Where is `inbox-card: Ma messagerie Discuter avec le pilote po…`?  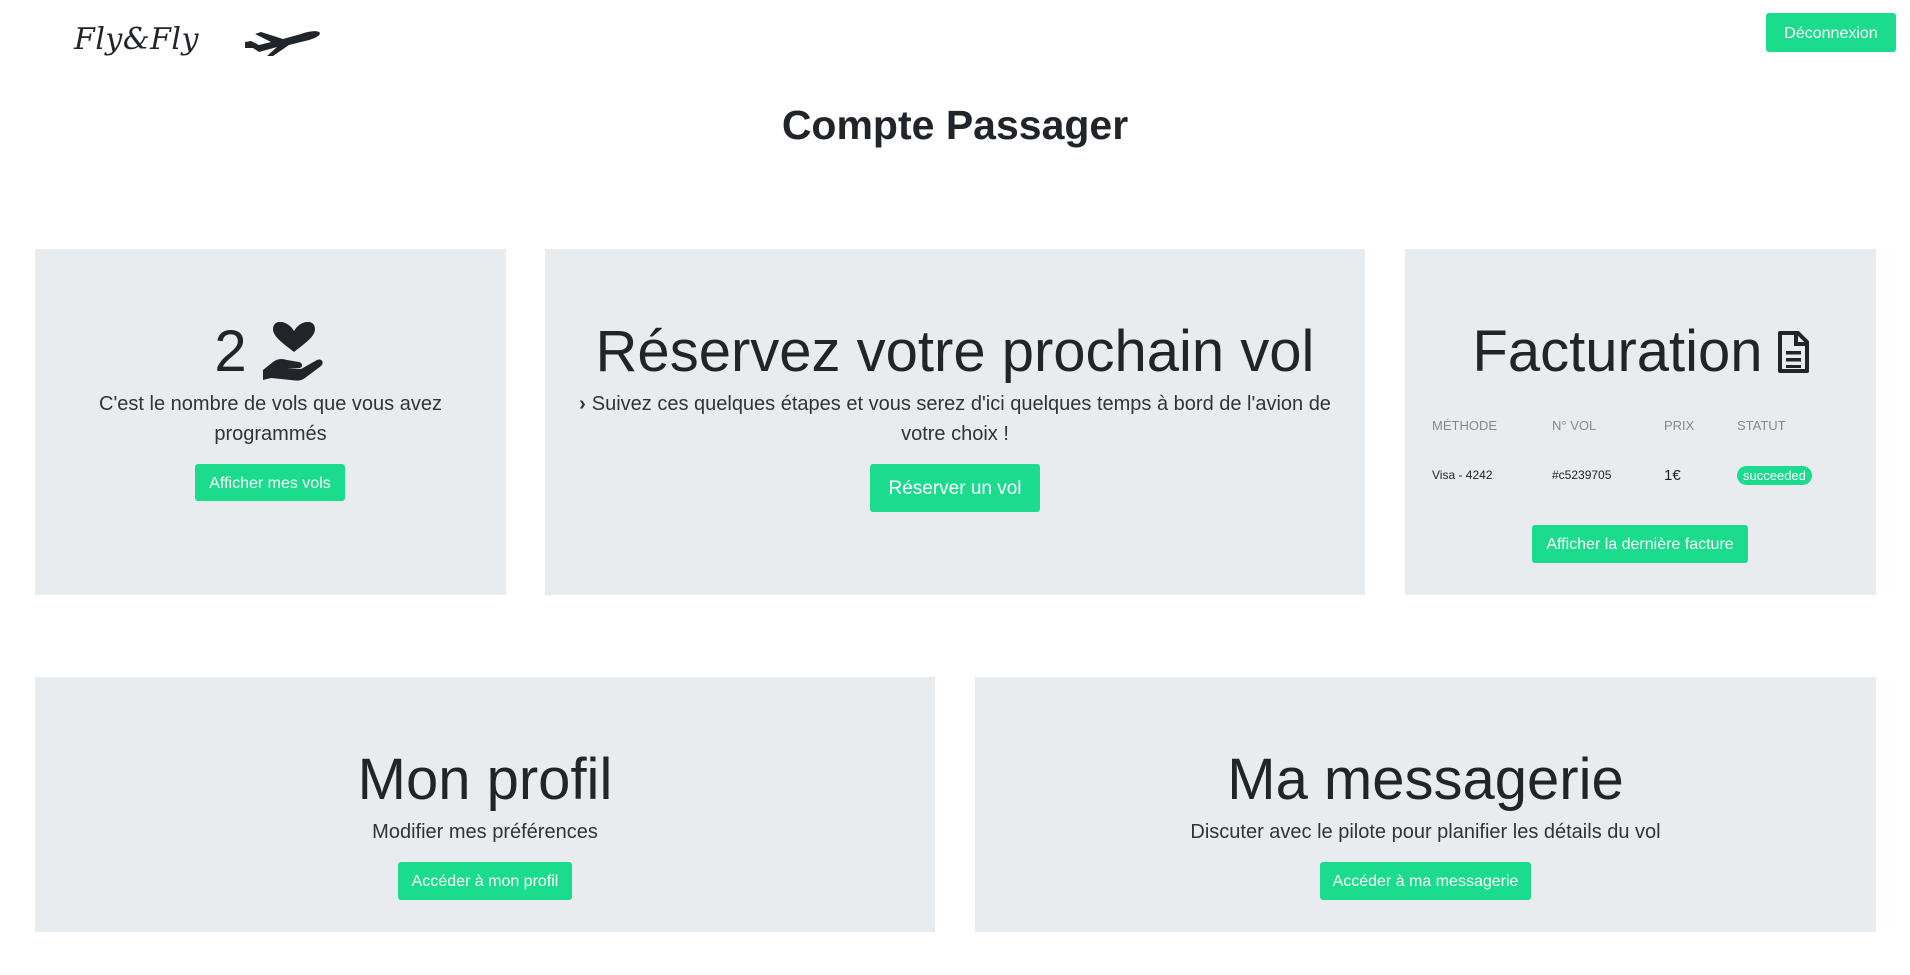
inbox-card: Ma messagerie Discuter avec le pilote po… is located at coordinates (1425, 804).